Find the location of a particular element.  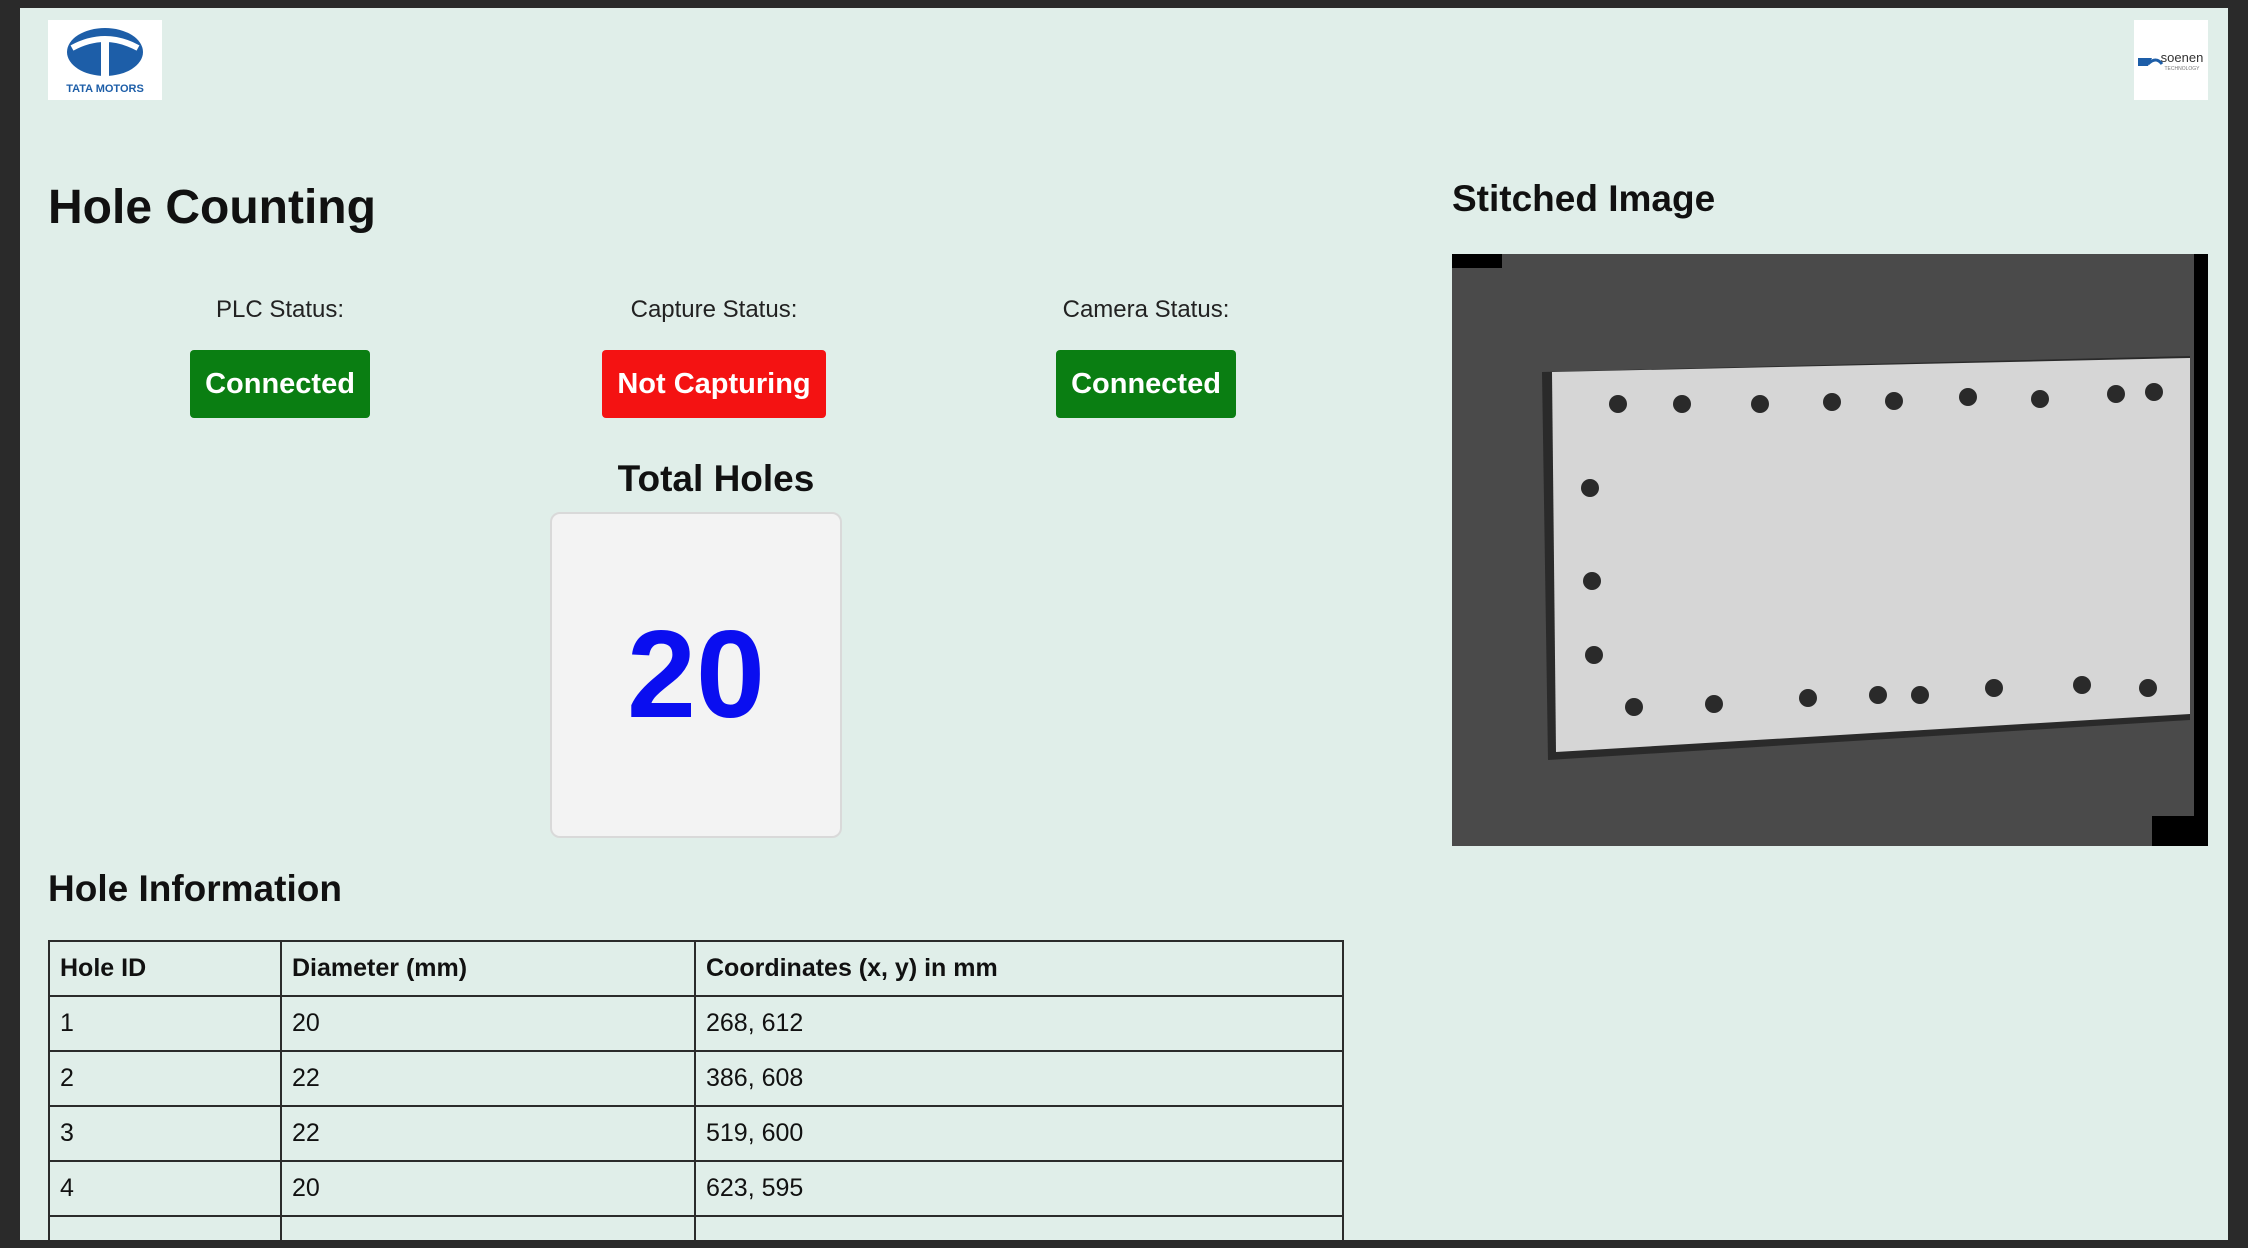

tata-logo-text: TATA MOTORS is located at coordinates (105, 89).